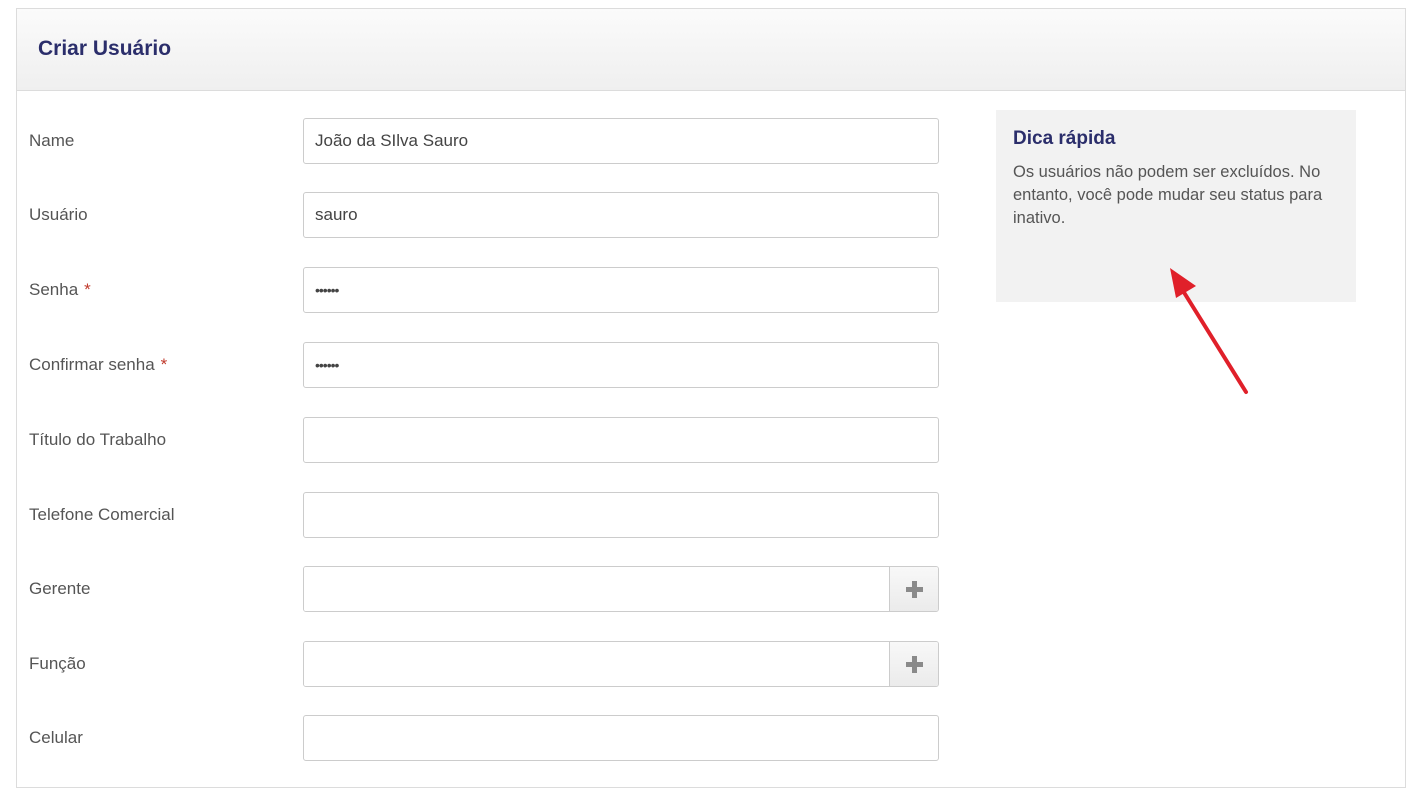 The image size is (1413, 788). Describe the element at coordinates (621, 440) in the screenshot. I see `titulo-trabalho-input` at that location.